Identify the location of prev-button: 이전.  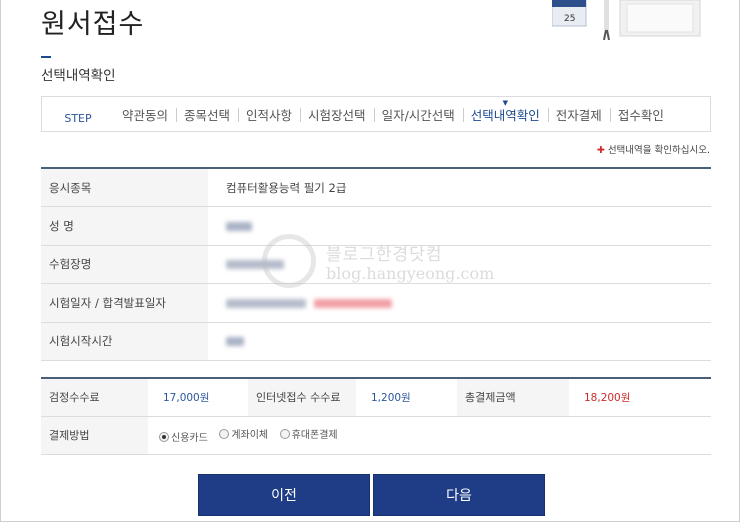
(284, 495).